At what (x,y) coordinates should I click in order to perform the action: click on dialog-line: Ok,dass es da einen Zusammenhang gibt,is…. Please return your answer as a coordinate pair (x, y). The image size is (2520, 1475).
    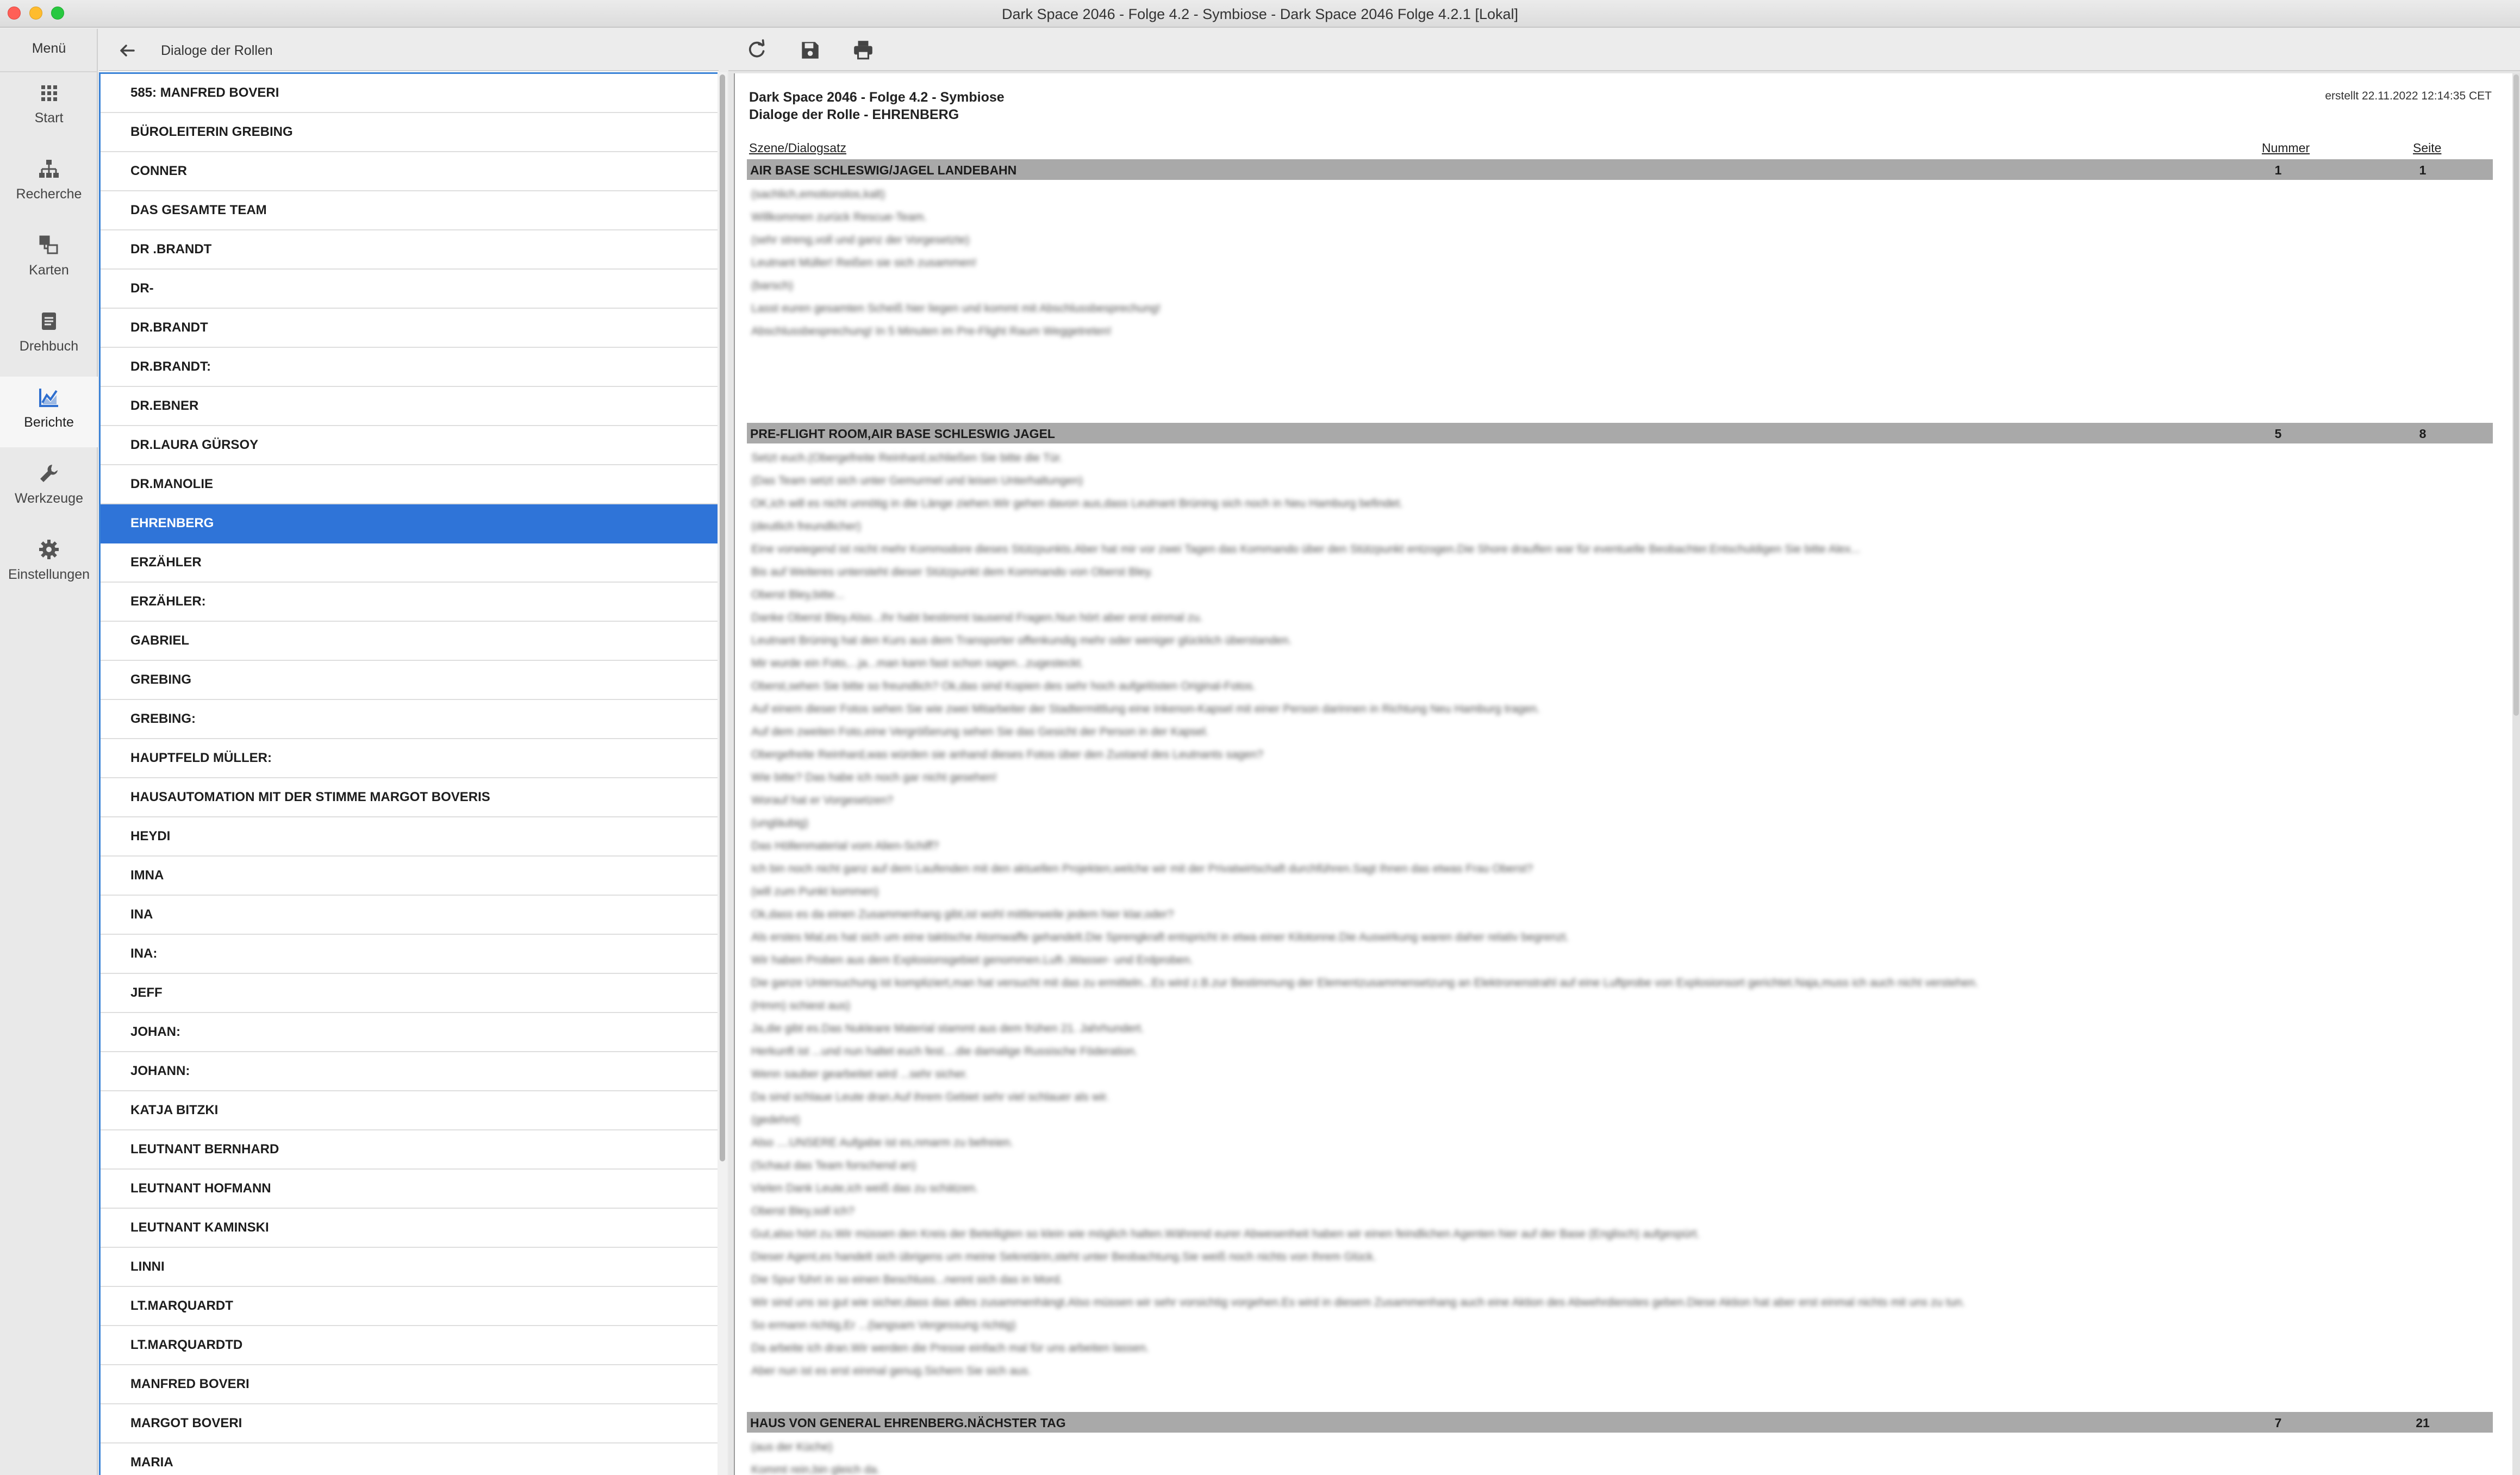
    Looking at the image, I should click on (962, 914).